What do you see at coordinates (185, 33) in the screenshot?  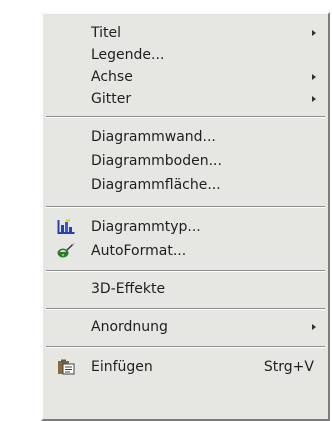 I see `menu-item-titel: Titel` at bounding box center [185, 33].